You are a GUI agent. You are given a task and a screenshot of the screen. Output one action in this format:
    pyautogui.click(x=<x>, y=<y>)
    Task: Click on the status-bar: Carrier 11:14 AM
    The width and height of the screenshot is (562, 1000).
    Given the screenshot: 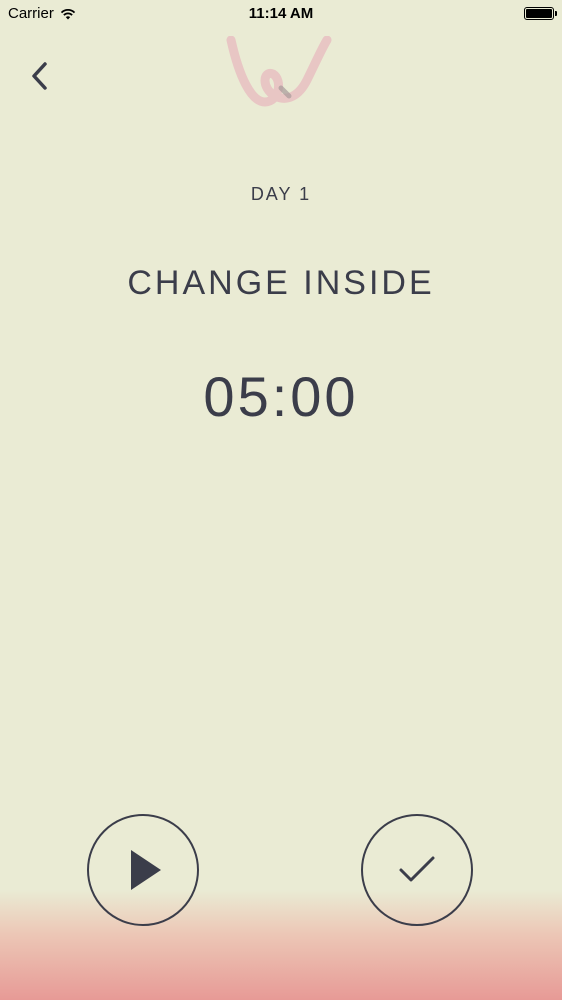 What is the action you would take?
    pyautogui.click(x=281, y=14)
    